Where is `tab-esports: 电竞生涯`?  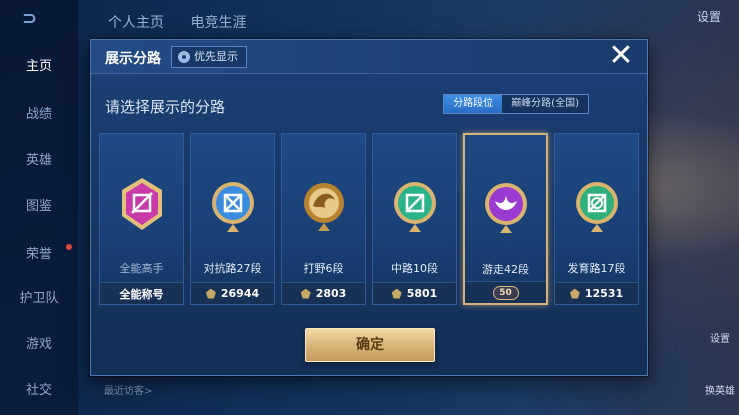 tab-esports: 电竞生涯 is located at coordinates (218, 23).